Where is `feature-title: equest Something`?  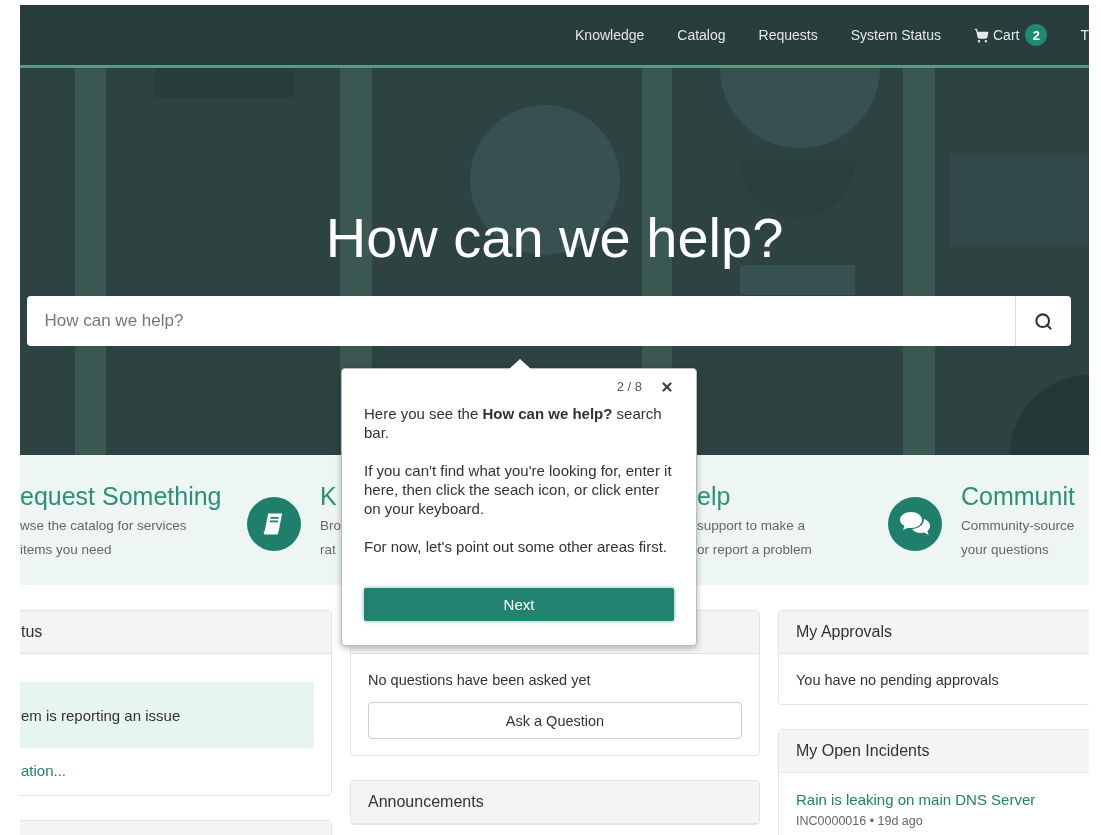
feature-title: equest Something is located at coordinates (121, 496).